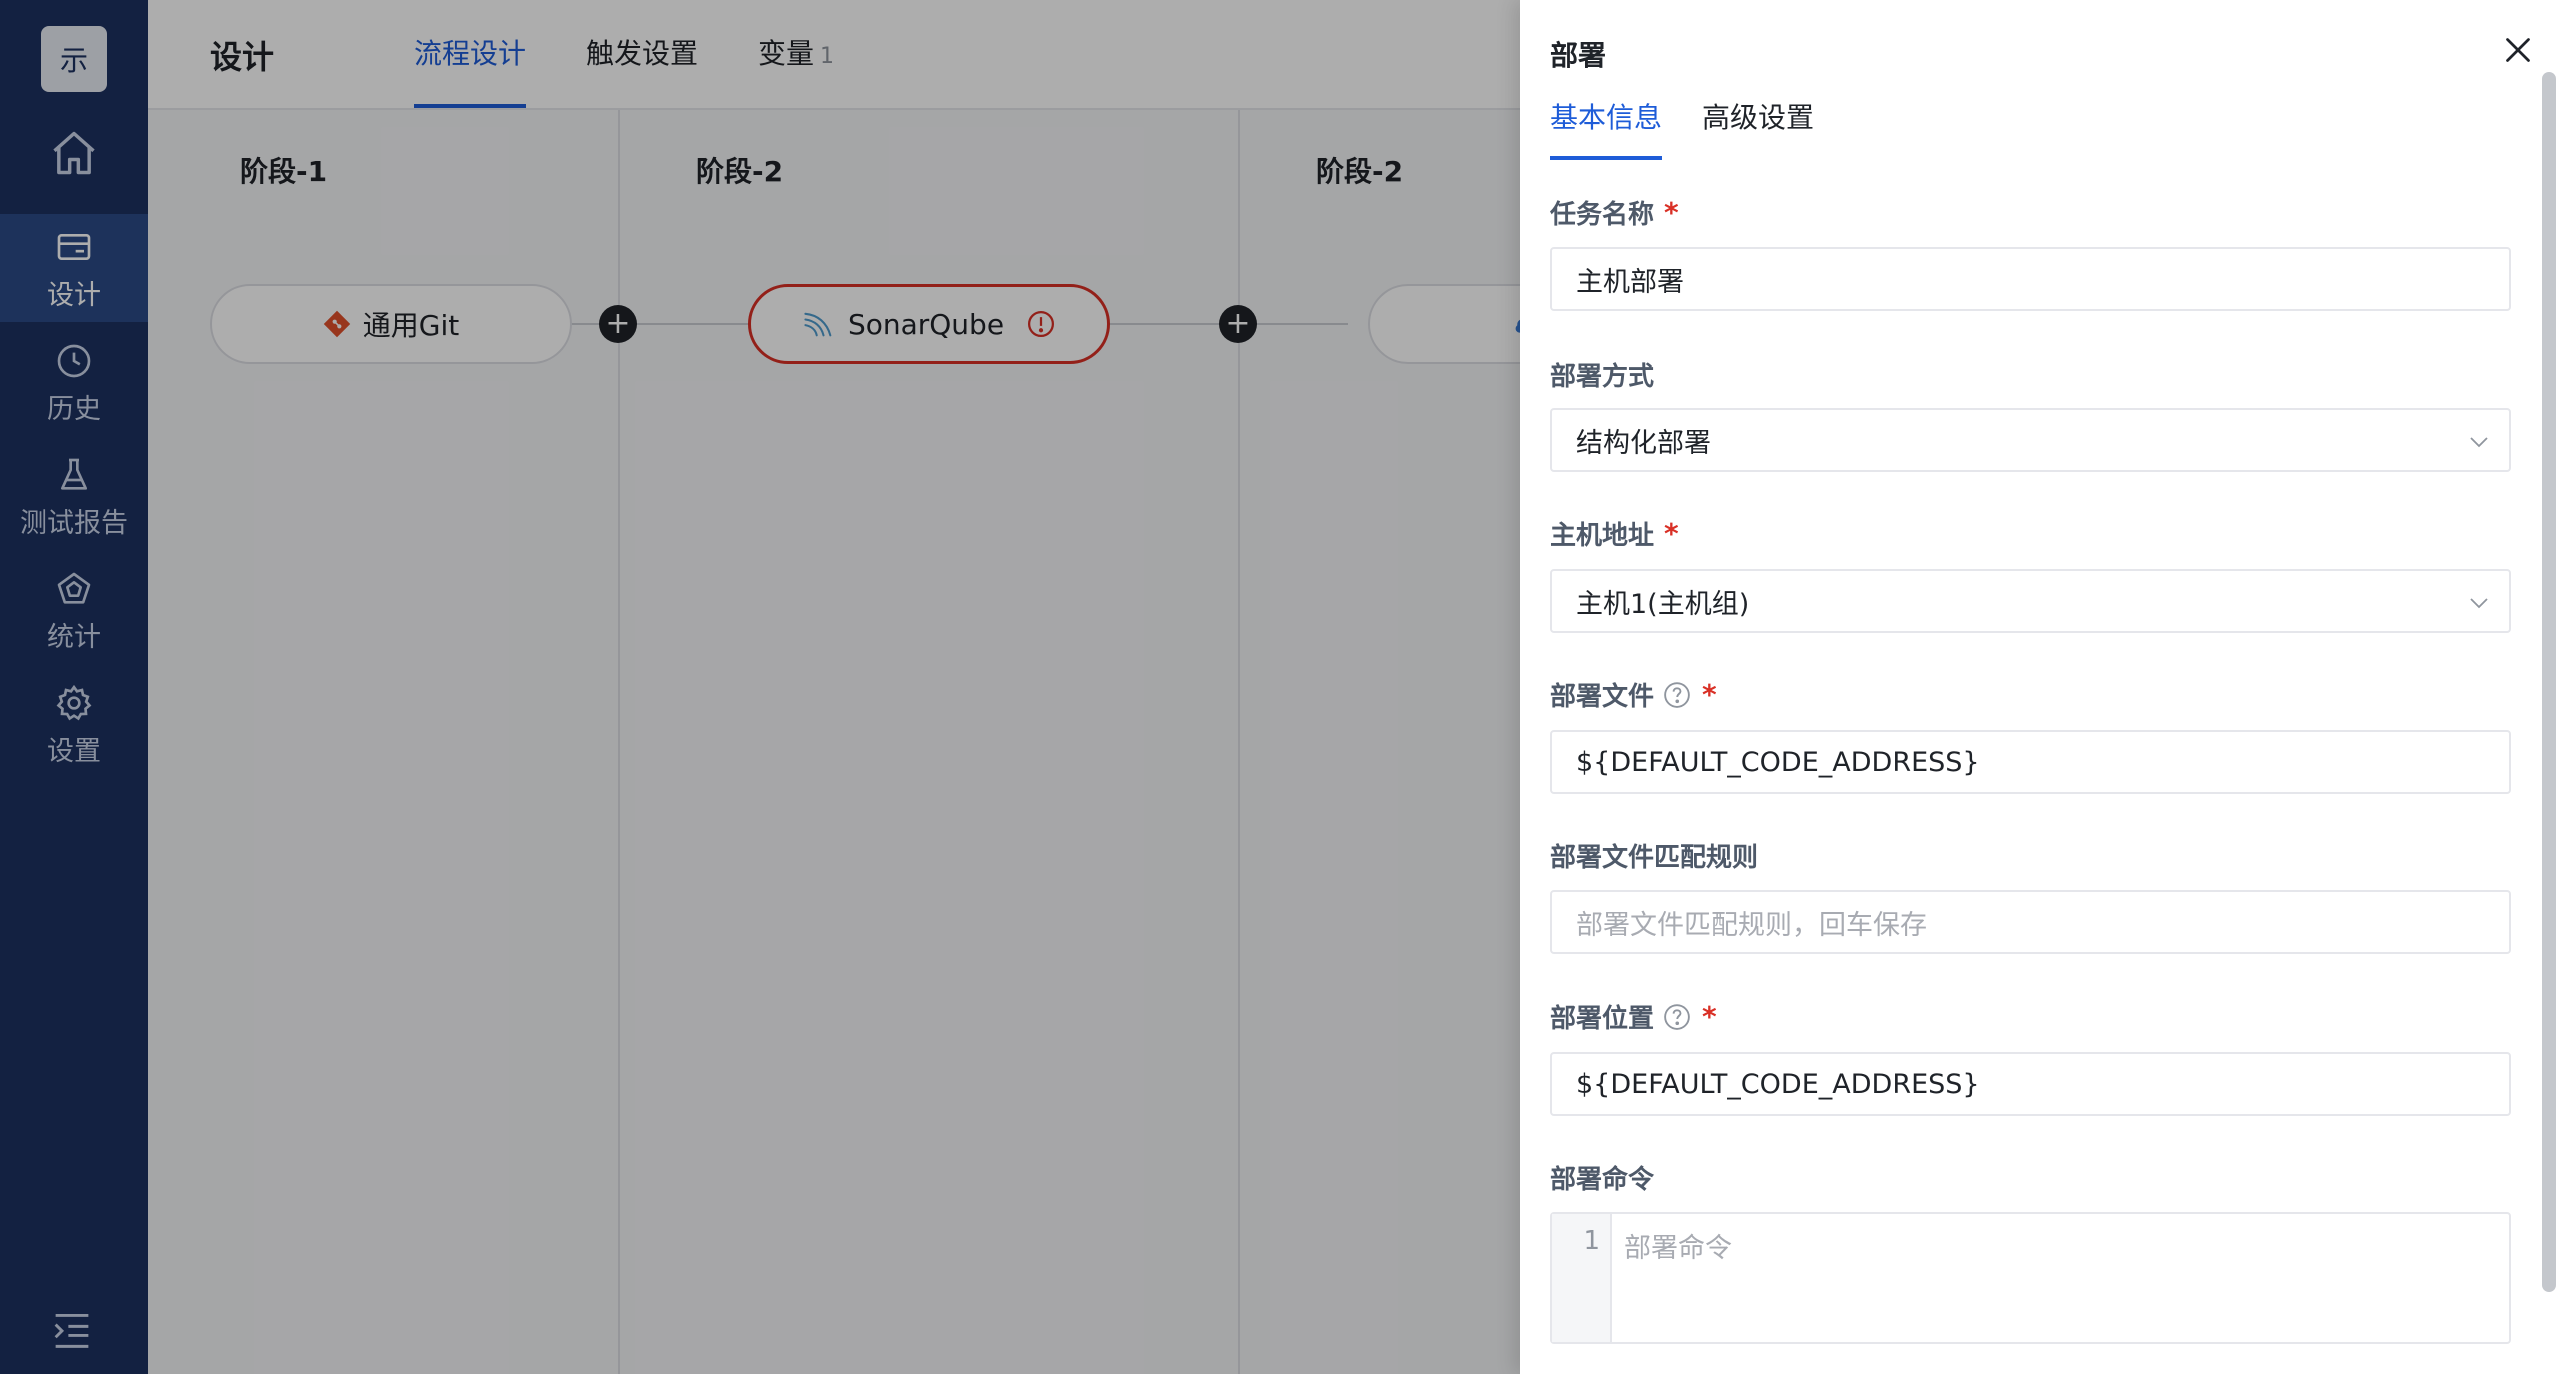 This screenshot has width=2560, height=1374. Describe the element at coordinates (1678, 1248) in the screenshot. I see `editor-placeholder: 部署命令` at that location.